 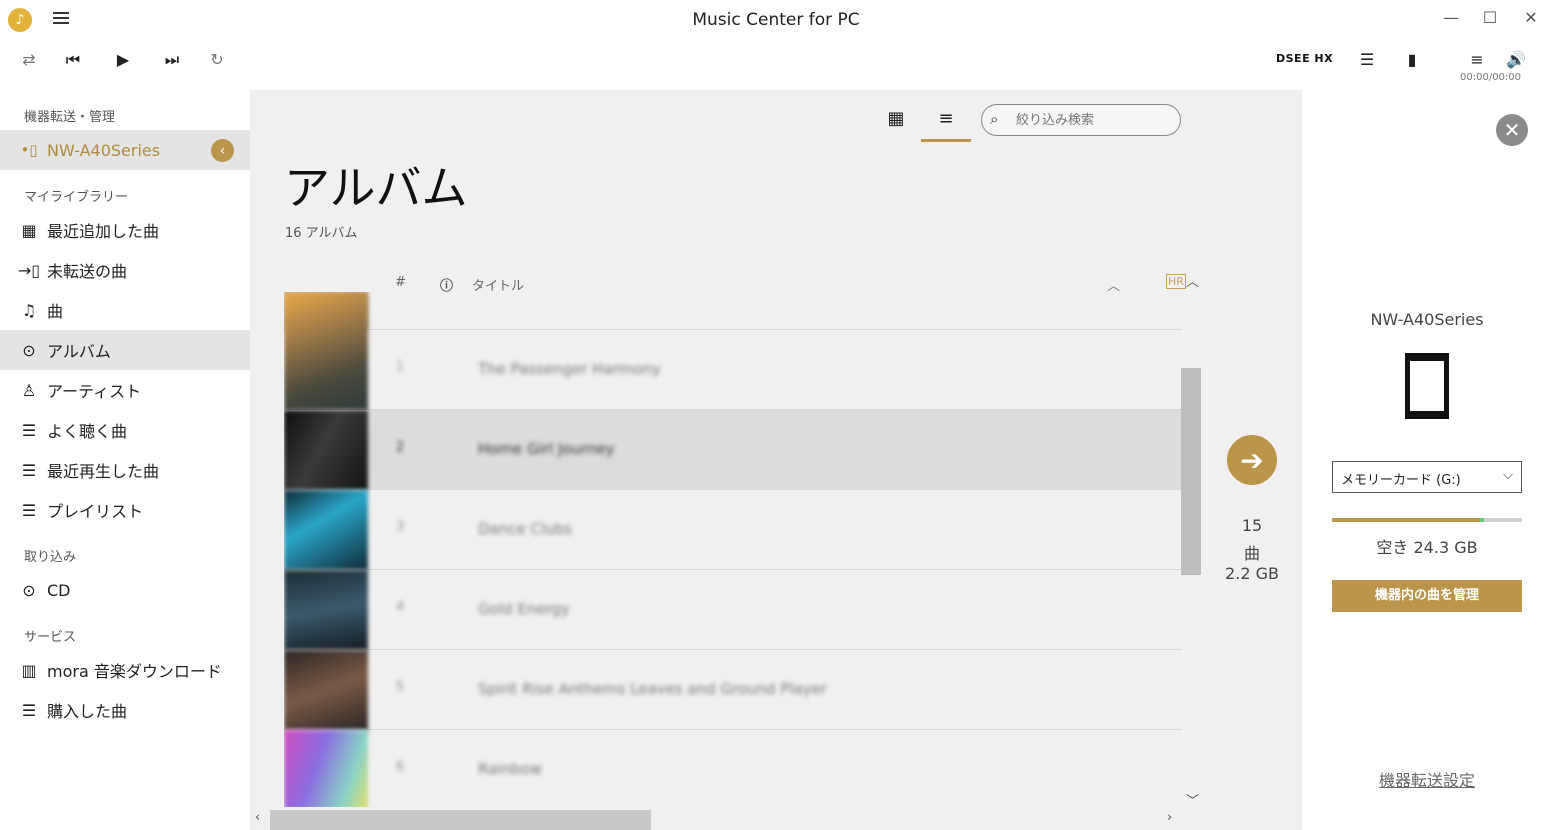 I want to click on transfer-count: 15, so click(x=1252, y=525).